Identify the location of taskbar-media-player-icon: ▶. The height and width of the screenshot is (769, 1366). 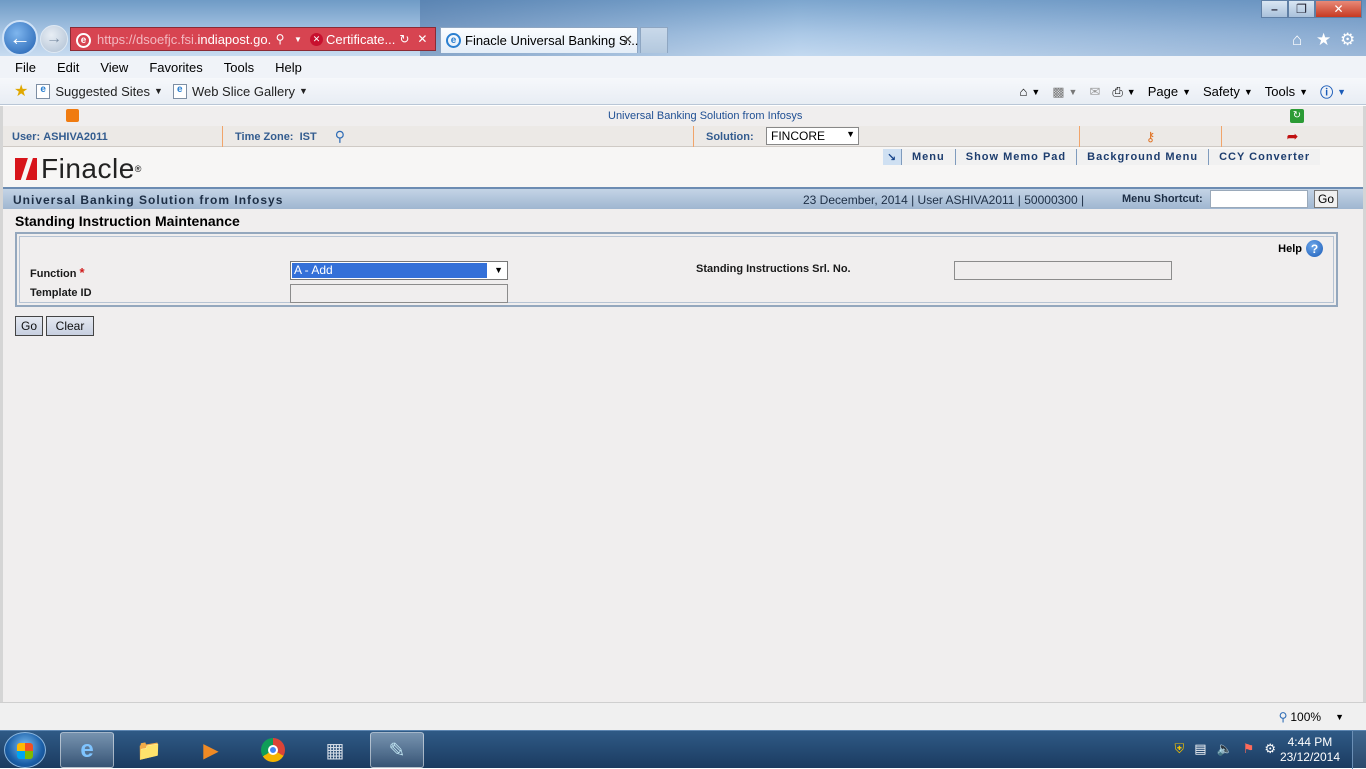
(211, 750).